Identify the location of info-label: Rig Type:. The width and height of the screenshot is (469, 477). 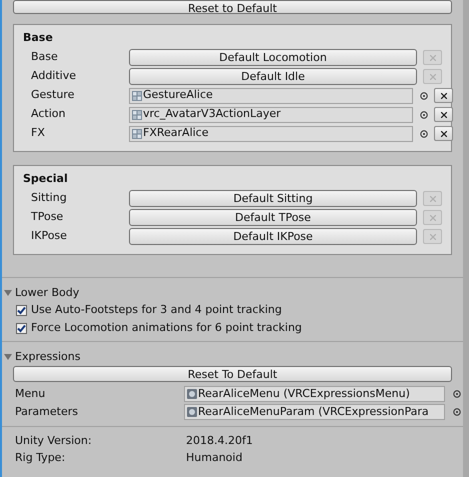
(40, 458).